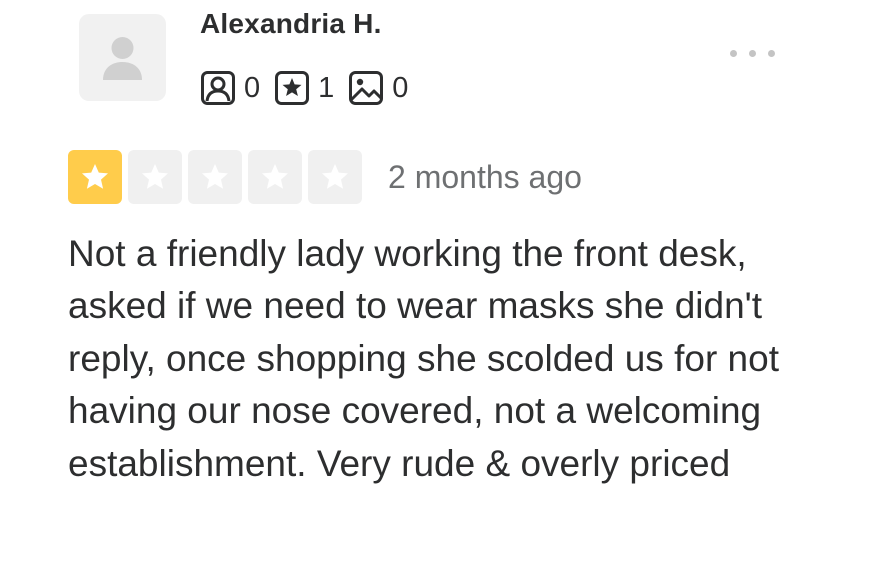 This screenshot has height=561, width=879. I want to click on photos-count: 0, so click(400, 87).